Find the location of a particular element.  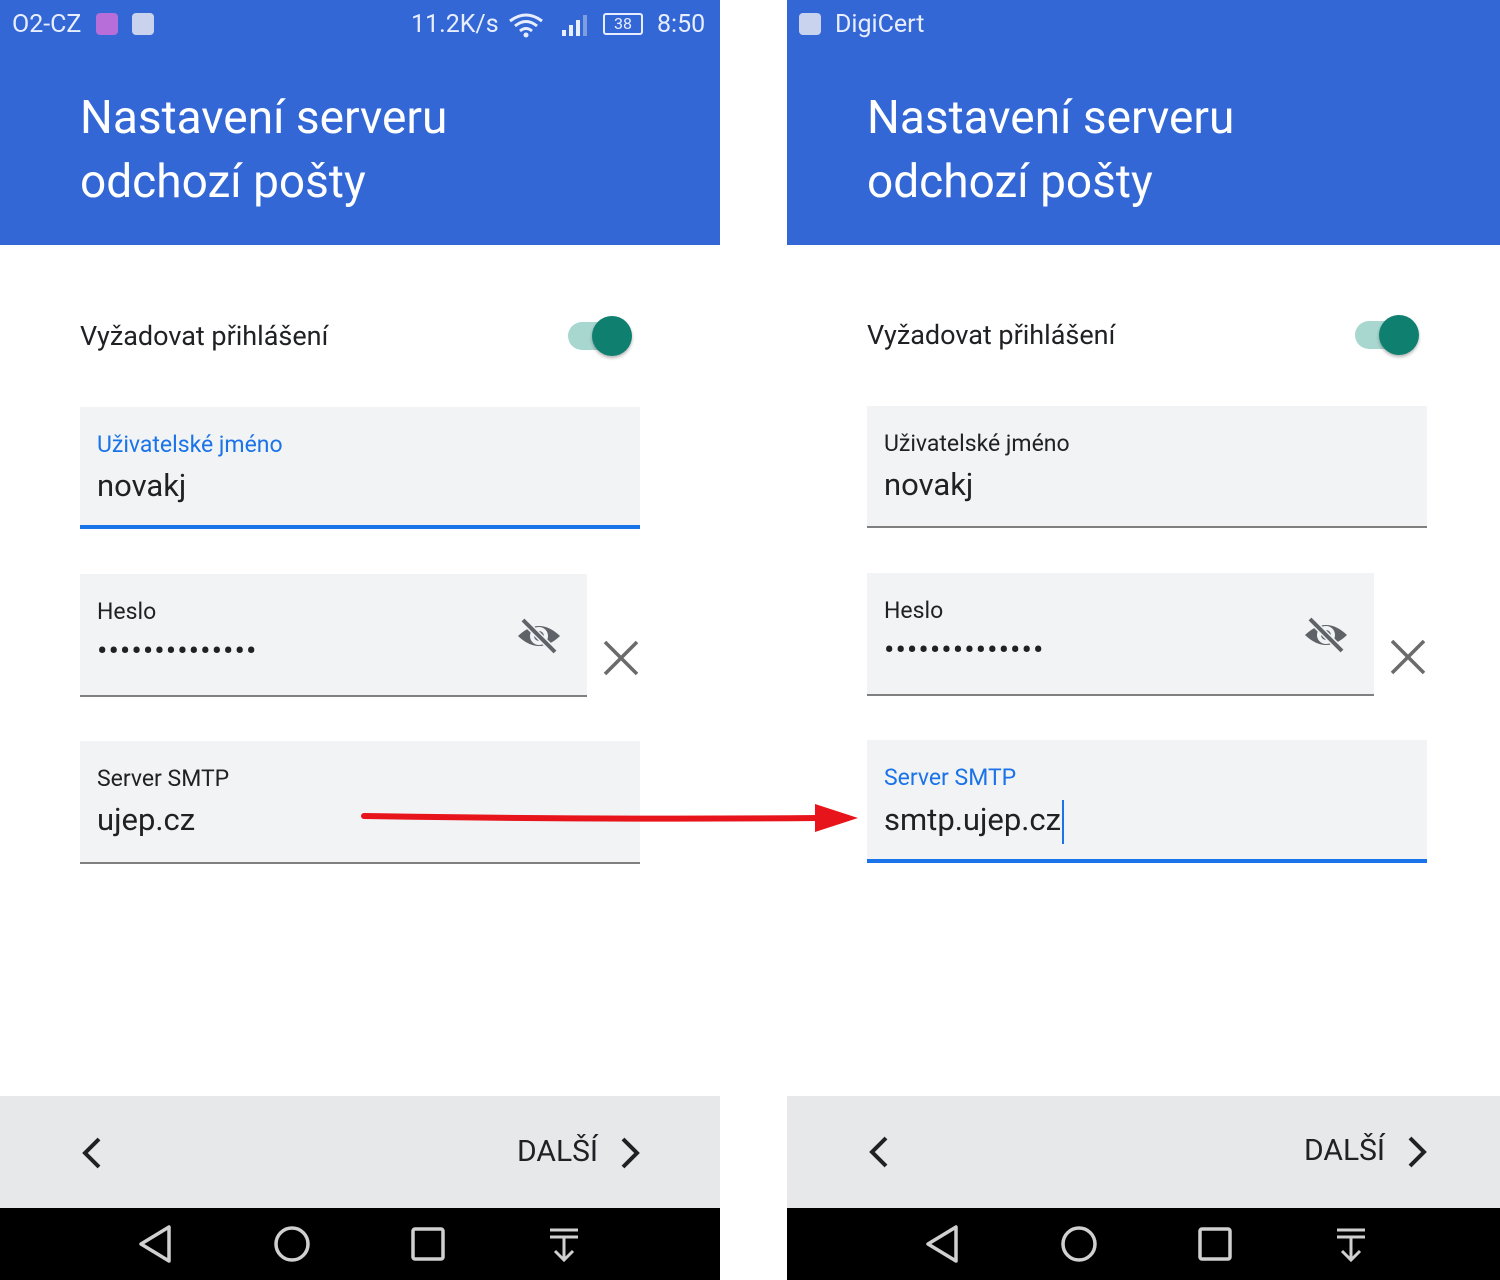

battery-icon: 38 is located at coordinates (623, 24).